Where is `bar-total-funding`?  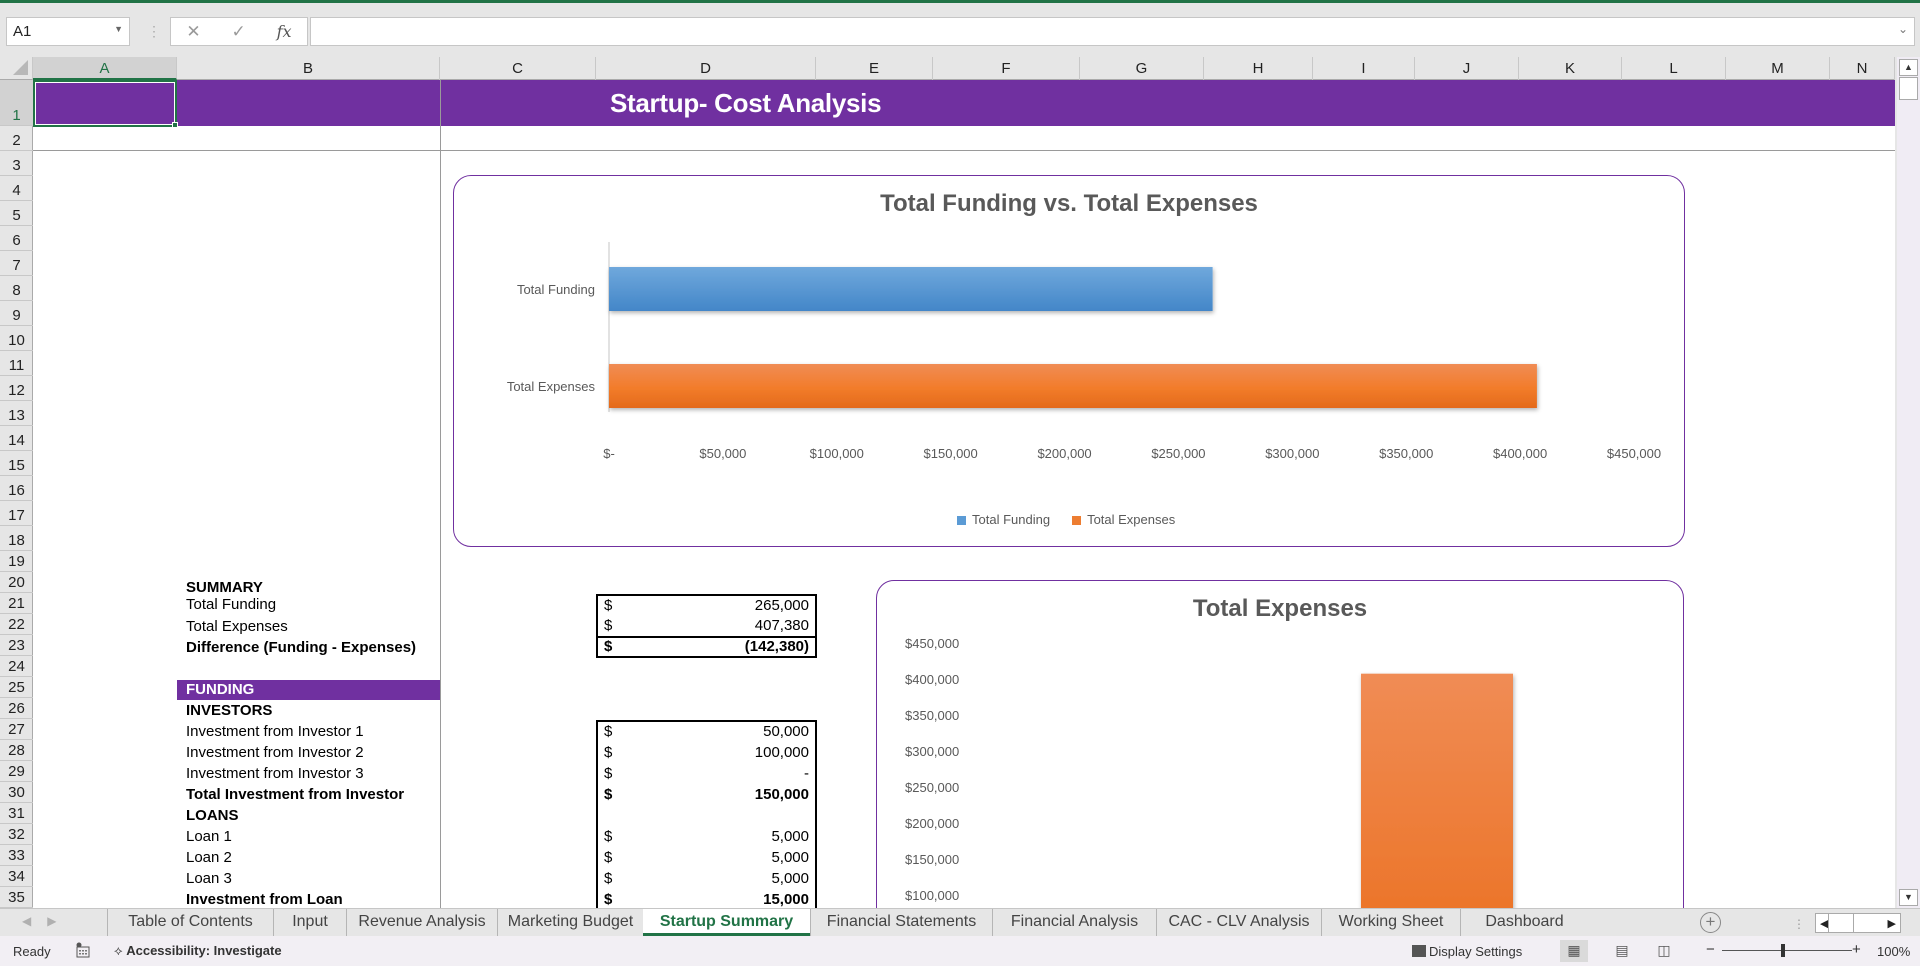
bar-total-funding is located at coordinates (911, 289).